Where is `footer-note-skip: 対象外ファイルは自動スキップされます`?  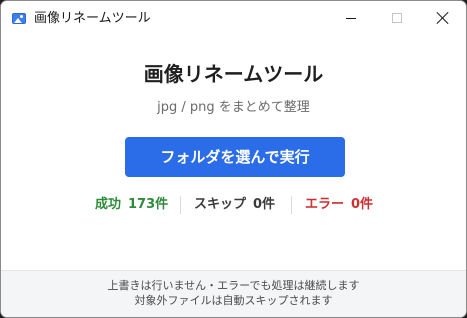
footer-note-skip: 対象外ファイルは自動スキップされます is located at coordinates (233, 300).